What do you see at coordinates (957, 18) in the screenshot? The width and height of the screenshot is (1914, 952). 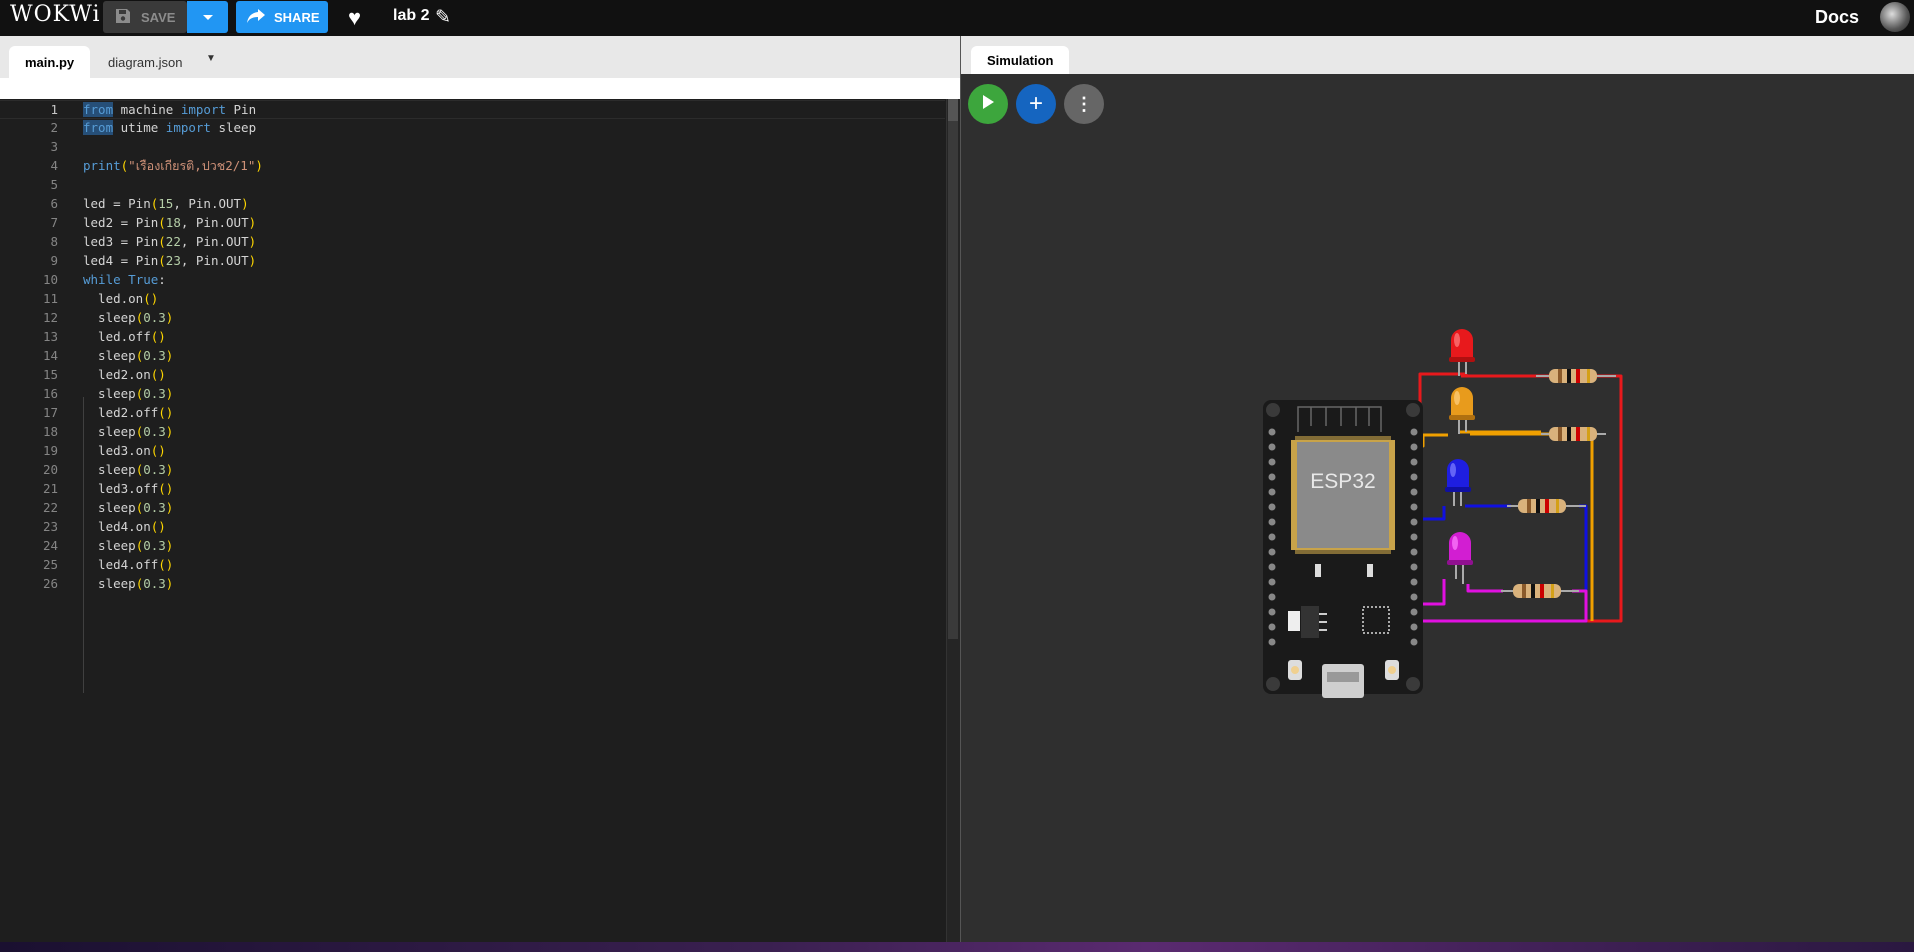 I see `top-bar: WOKWi SAVE SHARE ♥ lab 2 ✎ Docs` at bounding box center [957, 18].